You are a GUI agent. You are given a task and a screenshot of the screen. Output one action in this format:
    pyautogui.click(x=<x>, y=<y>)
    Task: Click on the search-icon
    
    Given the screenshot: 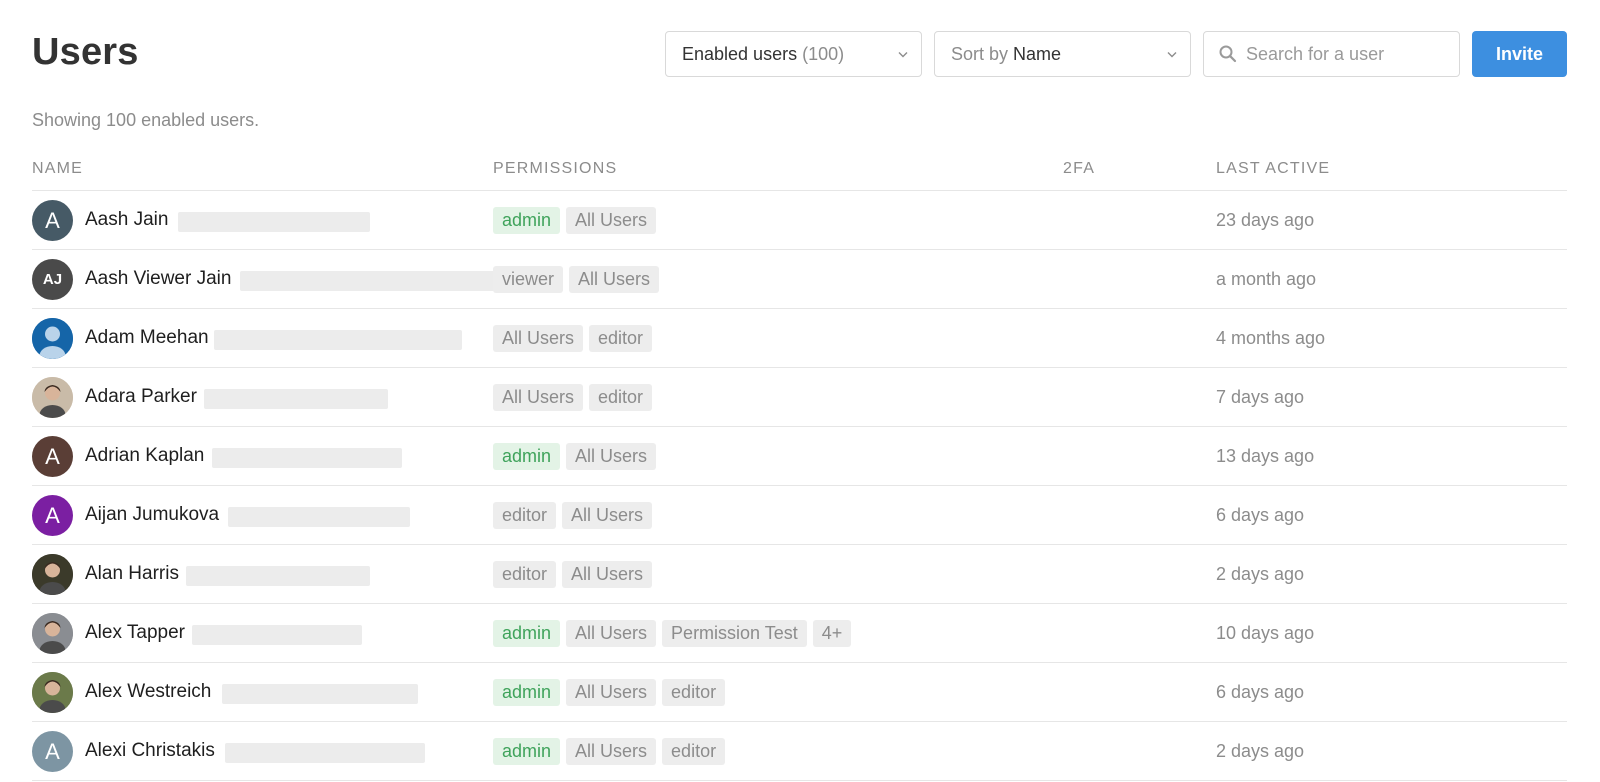 What is the action you would take?
    pyautogui.click(x=1228, y=54)
    